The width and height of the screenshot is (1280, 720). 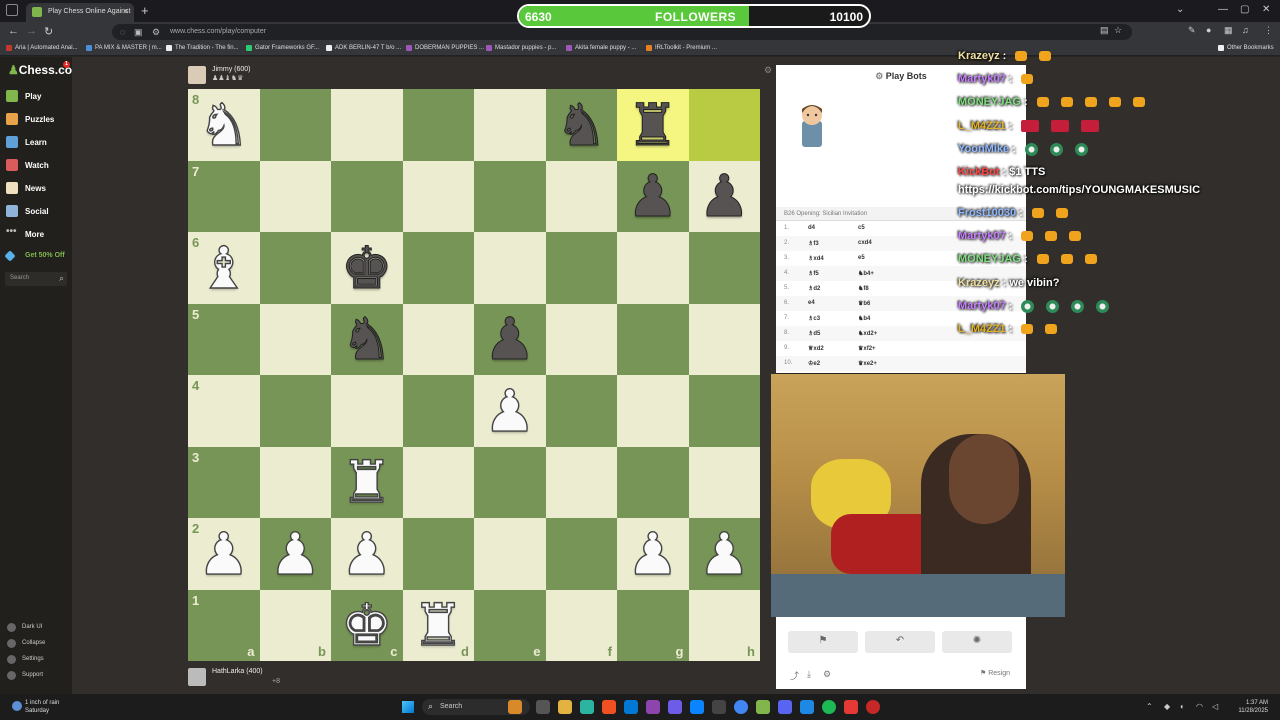 I want to click on square-f1: f, so click(x=581, y=625).